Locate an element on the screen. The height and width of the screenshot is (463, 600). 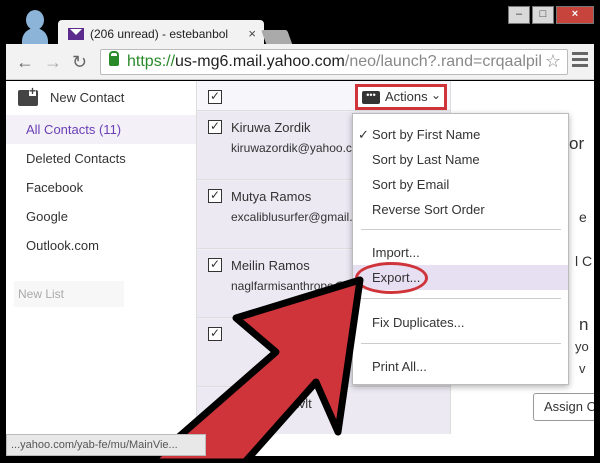
menu-item-sort-first-name: ✓ Sort by First Name is located at coordinates (460, 134).